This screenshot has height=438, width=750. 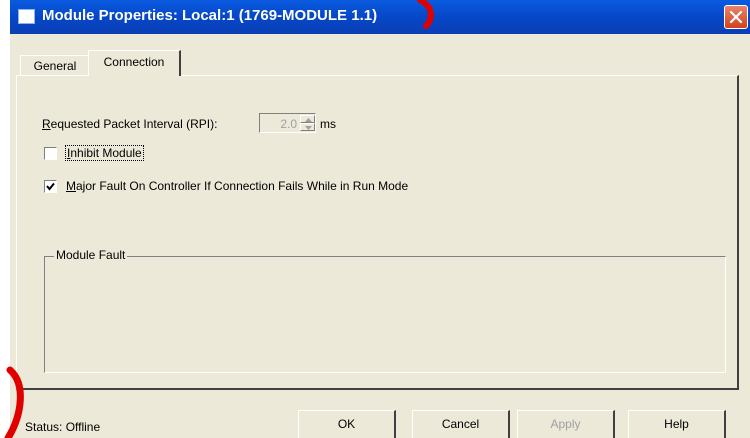 What do you see at coordinates (134, 63) in the screenshot?
I see `tab-connection: Connection` at bounding box center [134, 63].